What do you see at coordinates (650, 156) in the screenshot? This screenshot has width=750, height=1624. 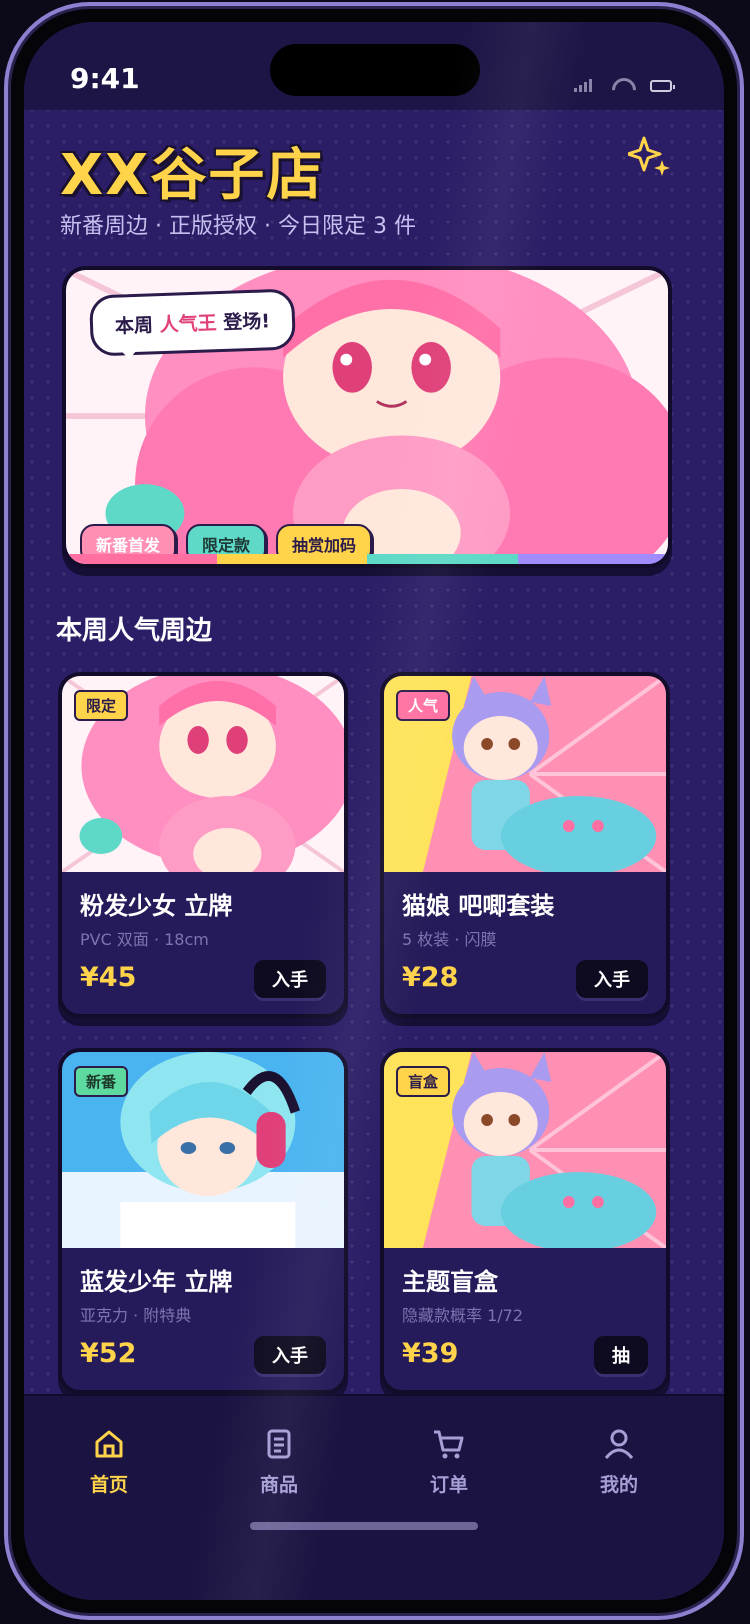 I see `sparkle-icon` at bounding box center [650, 156].